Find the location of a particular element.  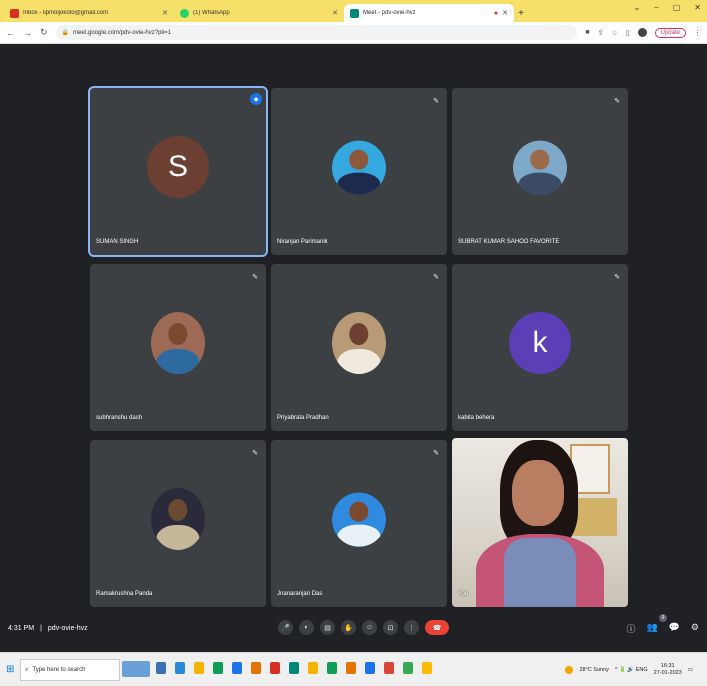

participant-name: SUBRAT KUMAR SAHOO FAVORITE is located at coordinates (509, 242).